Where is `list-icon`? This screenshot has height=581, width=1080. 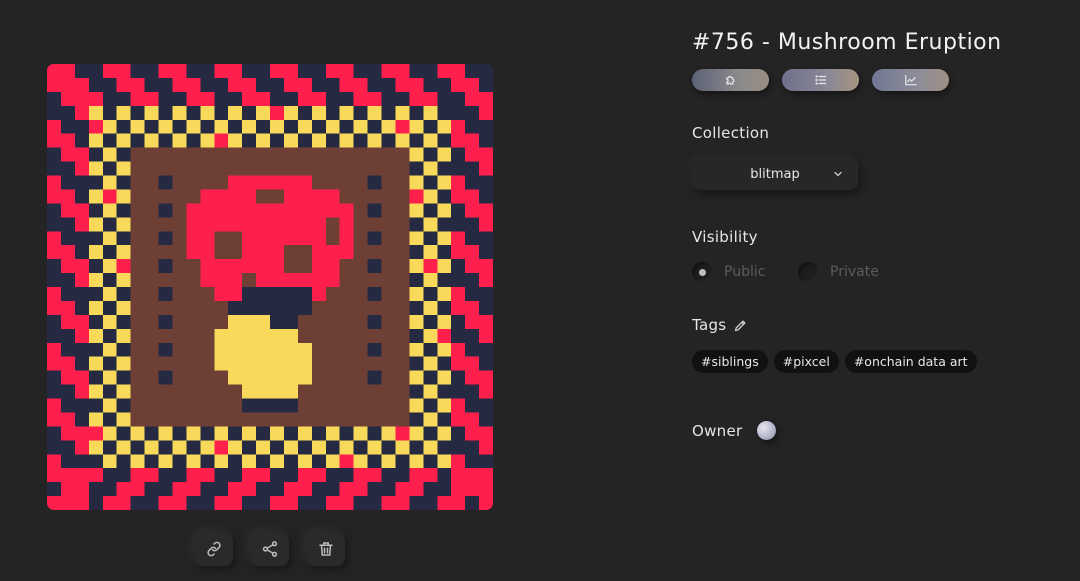 list-icon is located at coordinates (820, 80).